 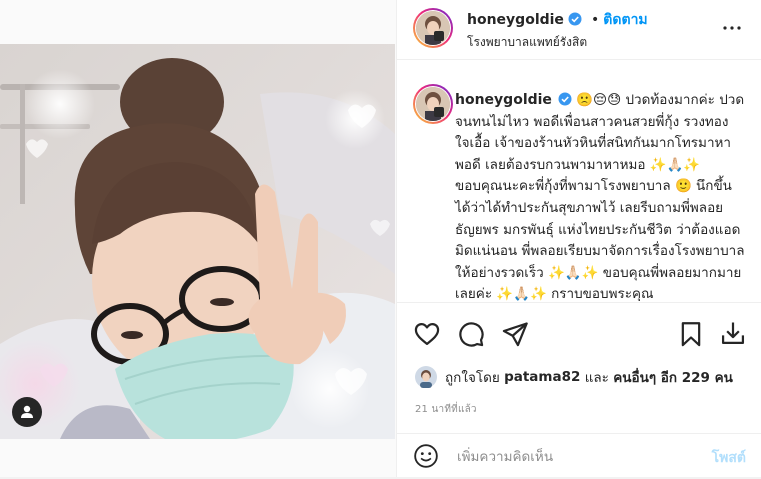 I want to click on heart-icon, so click(x=427, y=334).